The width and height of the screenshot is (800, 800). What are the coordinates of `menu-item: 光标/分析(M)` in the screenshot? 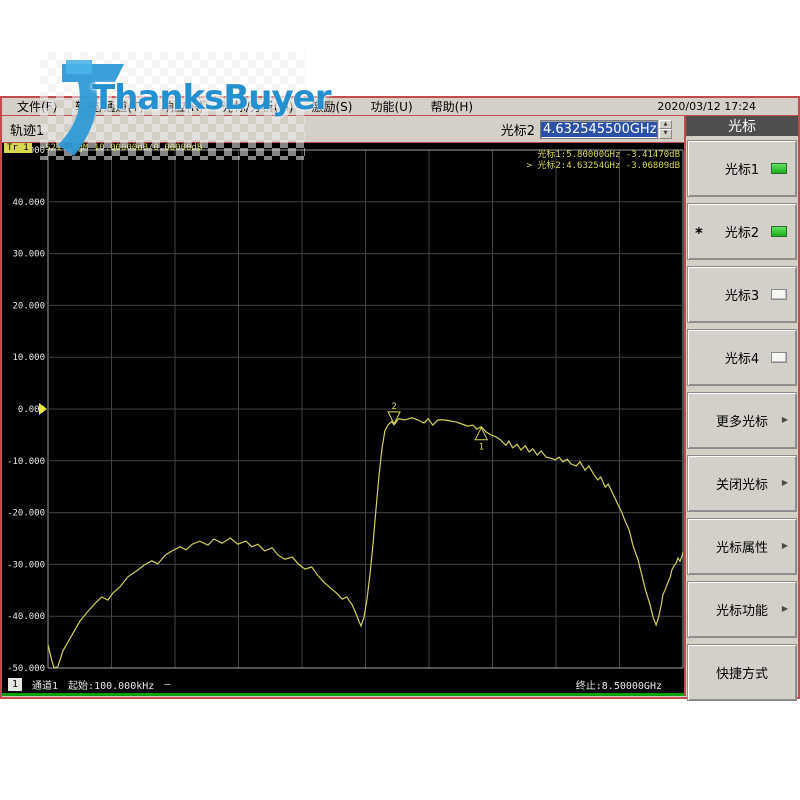 It's located at (258, 107).